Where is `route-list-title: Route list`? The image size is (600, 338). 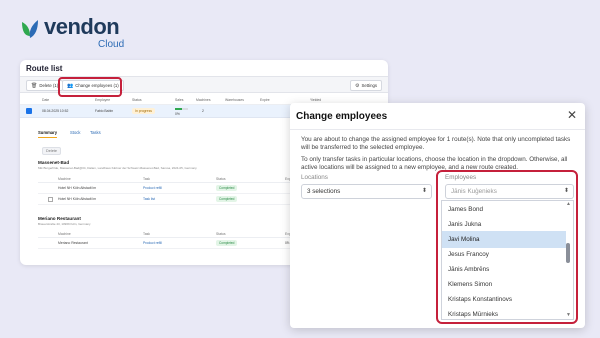
route-list-title: Route list is located at coordinates (44, 68).